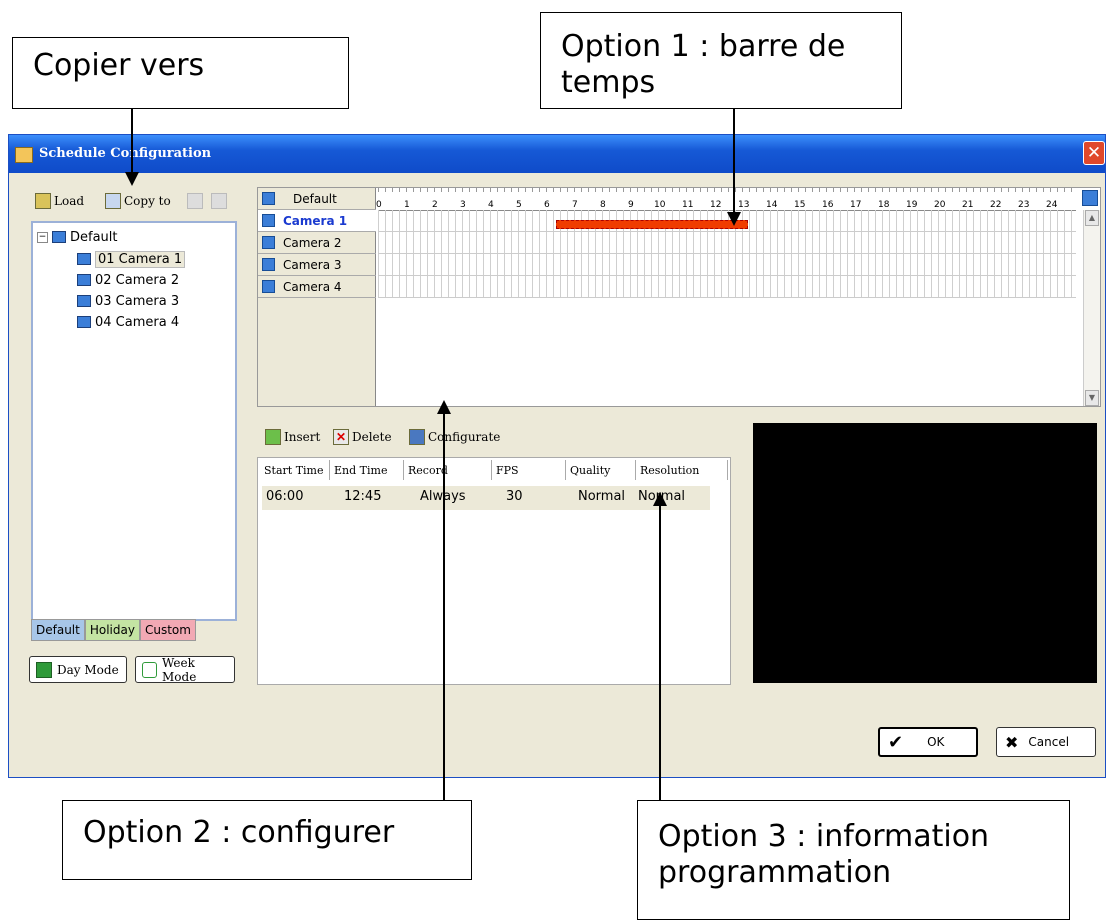  What do you see at coordinates (1091, 308) in the screenshot?
I see `timeline-scrollbar: ▲ ▼` at bounding box center [1091, 308].